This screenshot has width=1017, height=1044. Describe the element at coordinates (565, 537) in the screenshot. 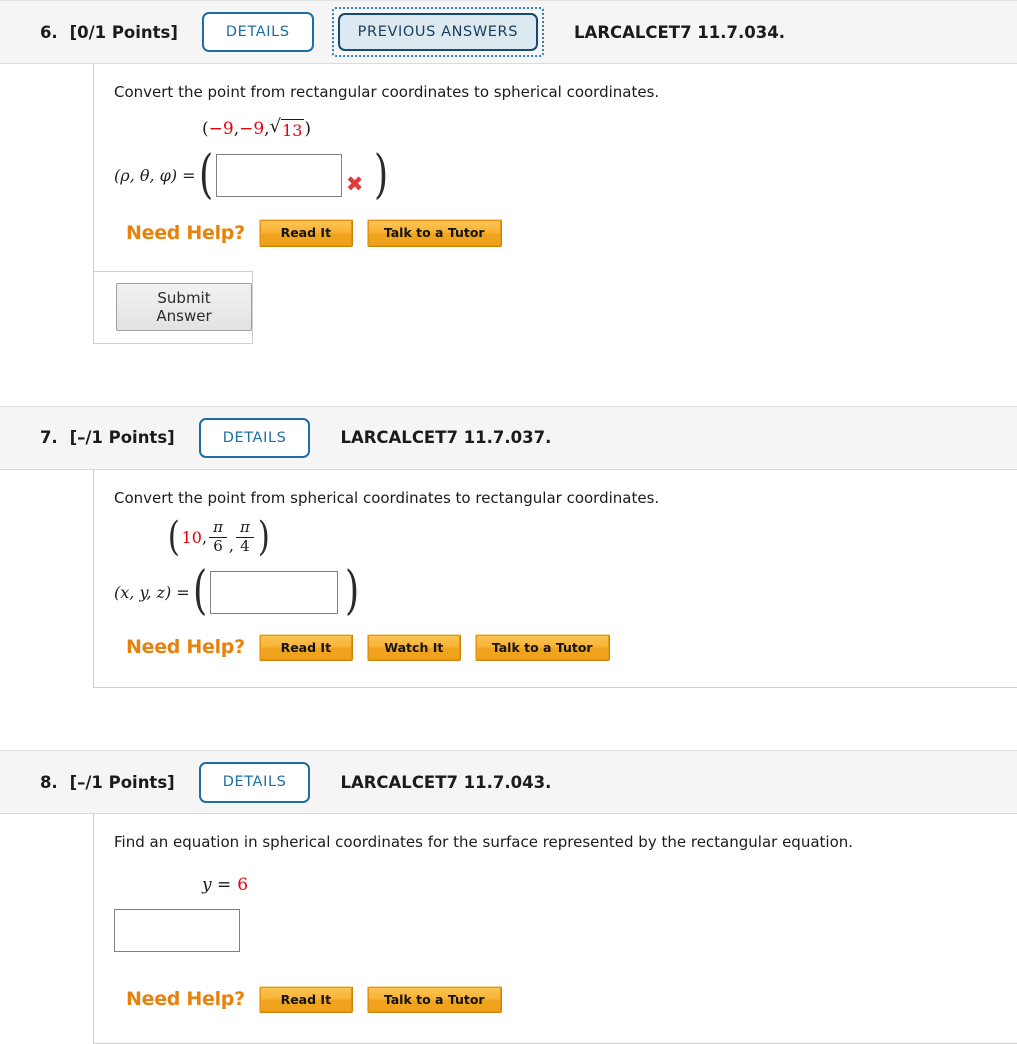

I see `given-point: ( 10 , π 6 , π 4 )` at that location.